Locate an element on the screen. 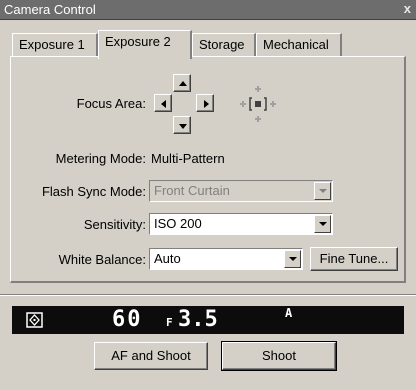 The width and height of the screenshot is (416, 390). af-and-shoot-label: AF and Shoot is located at coordinates (151, 355).